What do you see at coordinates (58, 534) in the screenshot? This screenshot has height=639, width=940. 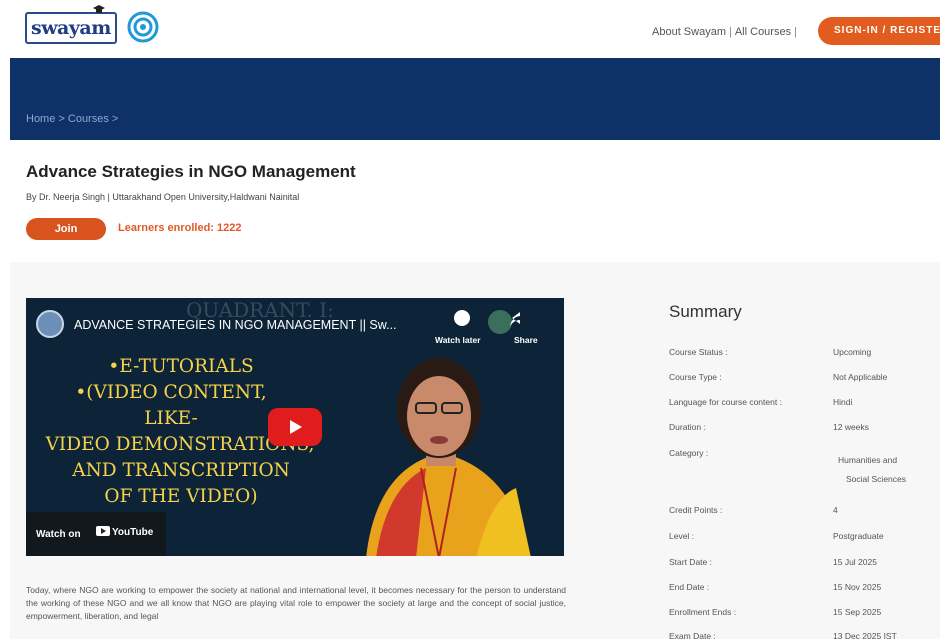 I see `watch-on-label: Watch on` at bounding box center [58, 534].